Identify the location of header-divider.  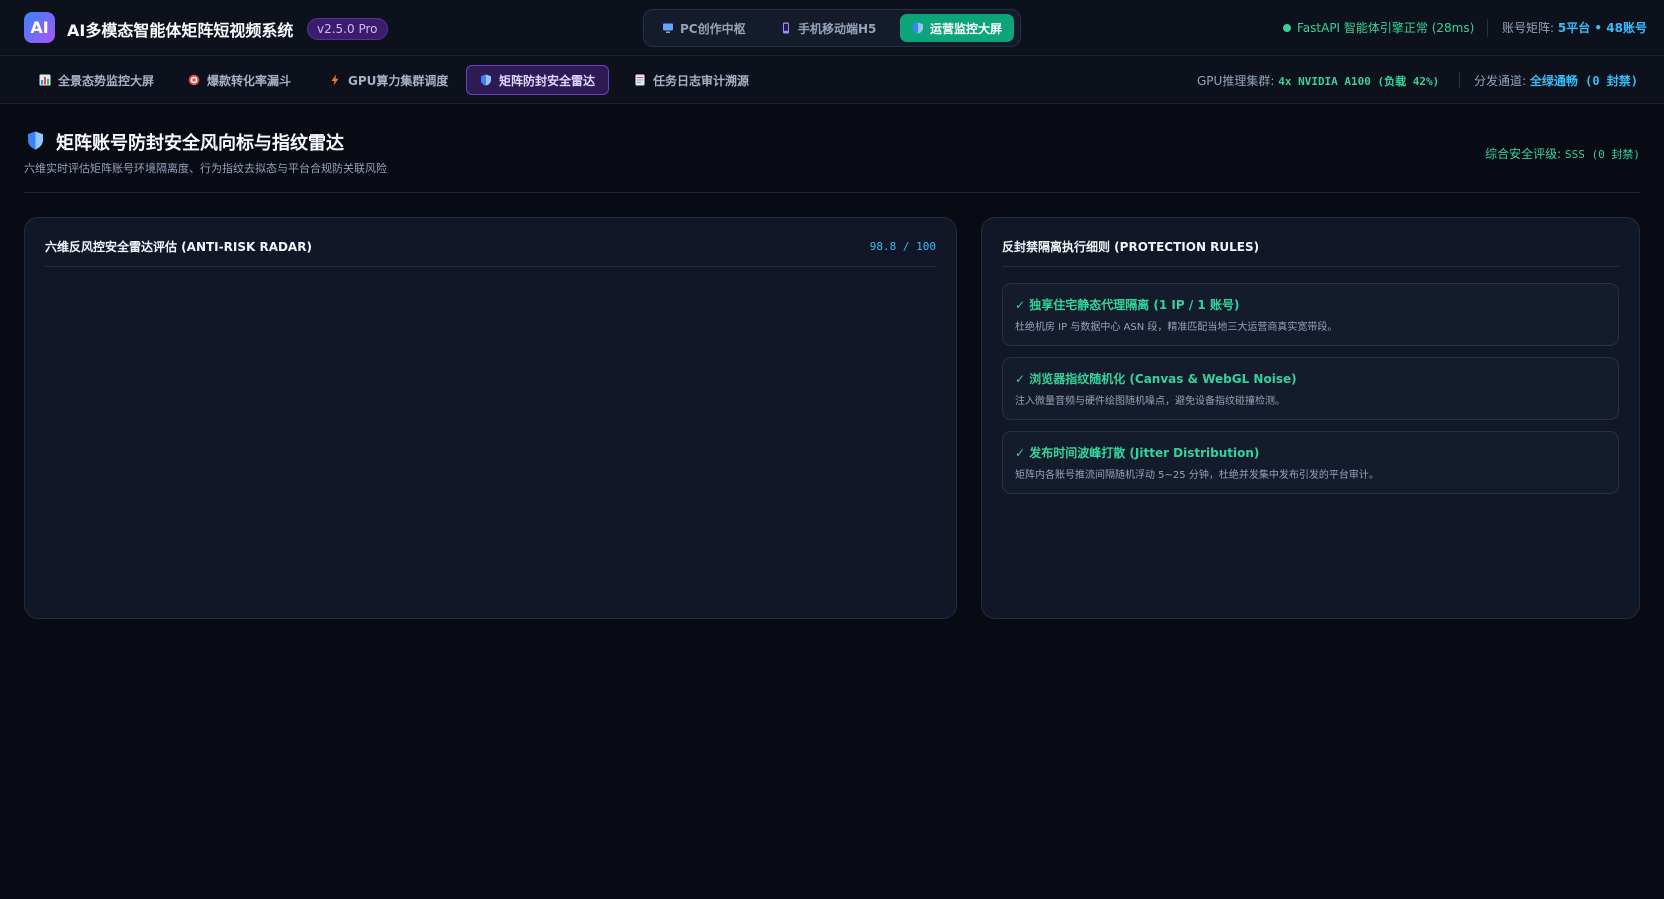
(1487, 28).